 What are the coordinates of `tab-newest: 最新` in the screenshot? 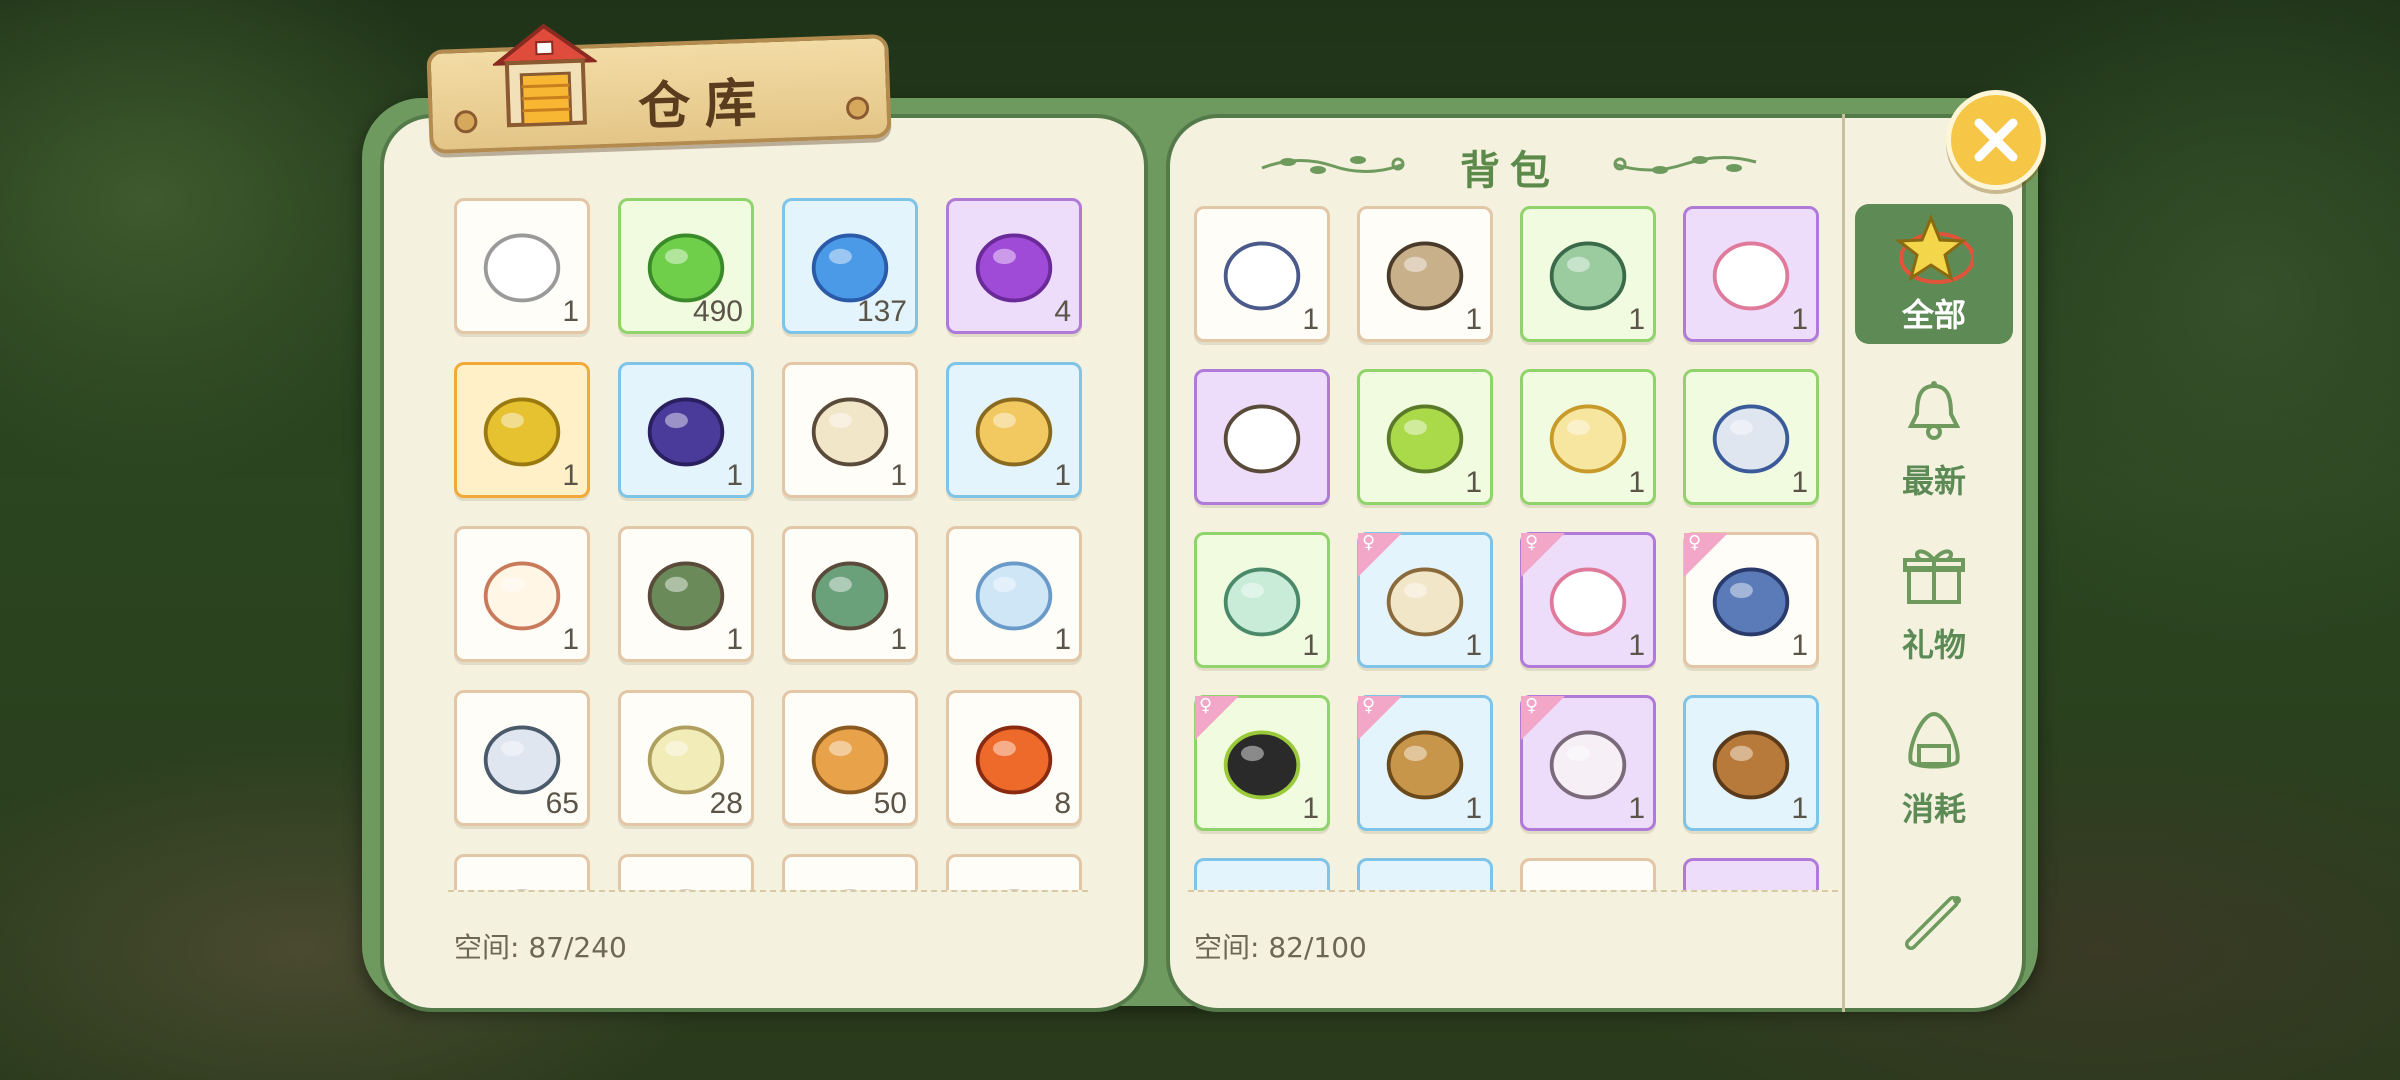 It's located at (1934, 440).